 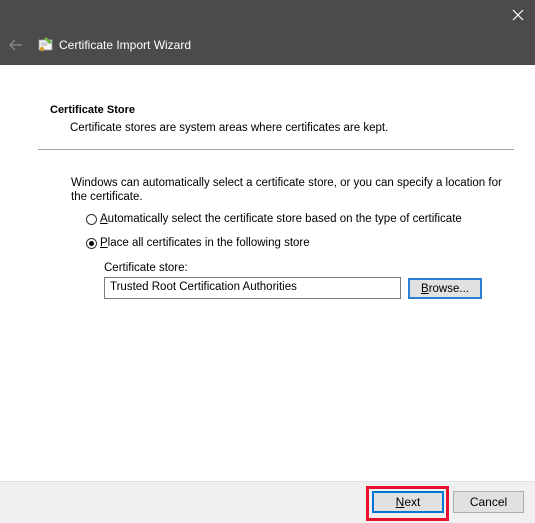 What do you see at coordinates (45, 44) in the screenshot?
I see `certificate-icon` at bounding box center [45, 44].